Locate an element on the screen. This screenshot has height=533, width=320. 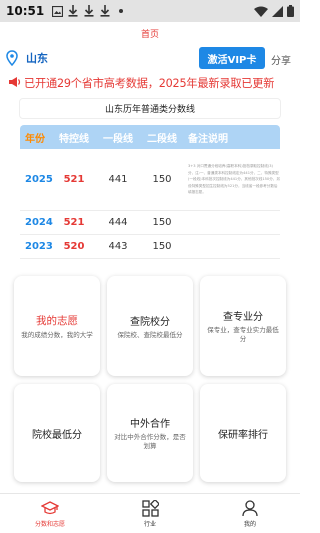
apps-grid-icon is located at coordinates (150, 508).